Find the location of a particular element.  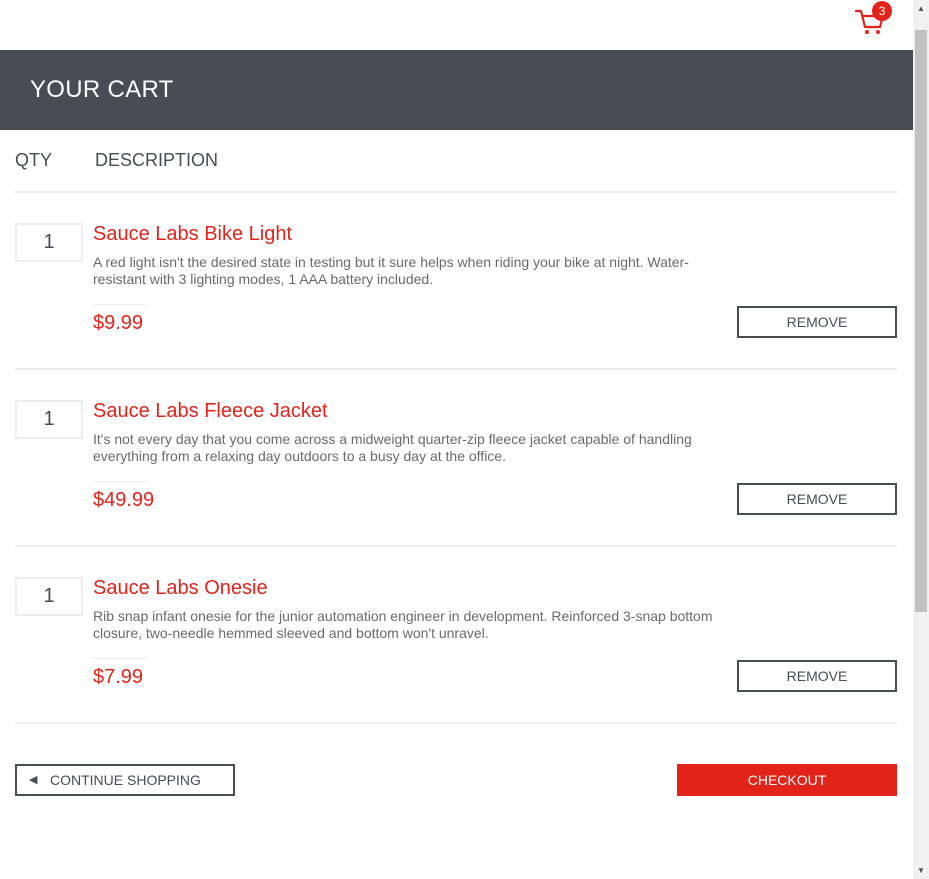

item-name-link: Sauce Labs Onesie is located at coordinates (180, 588).